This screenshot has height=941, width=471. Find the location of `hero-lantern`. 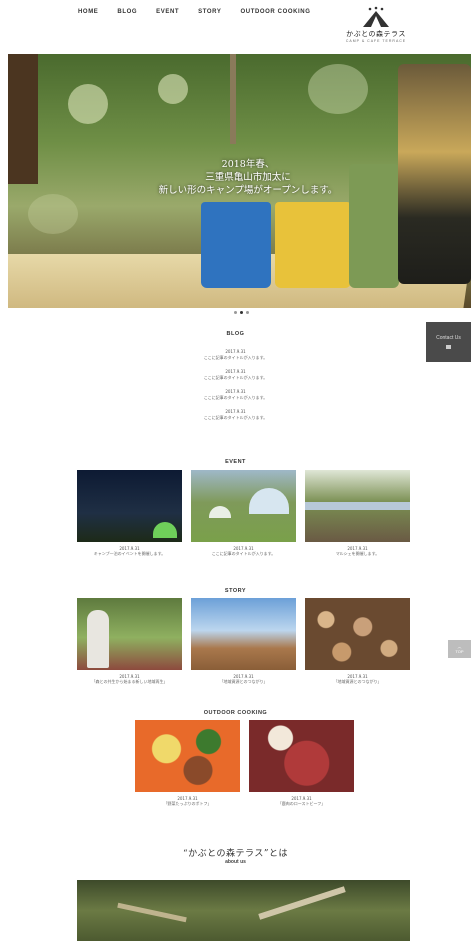

hero-lantern is located at coordinates (434, 174).